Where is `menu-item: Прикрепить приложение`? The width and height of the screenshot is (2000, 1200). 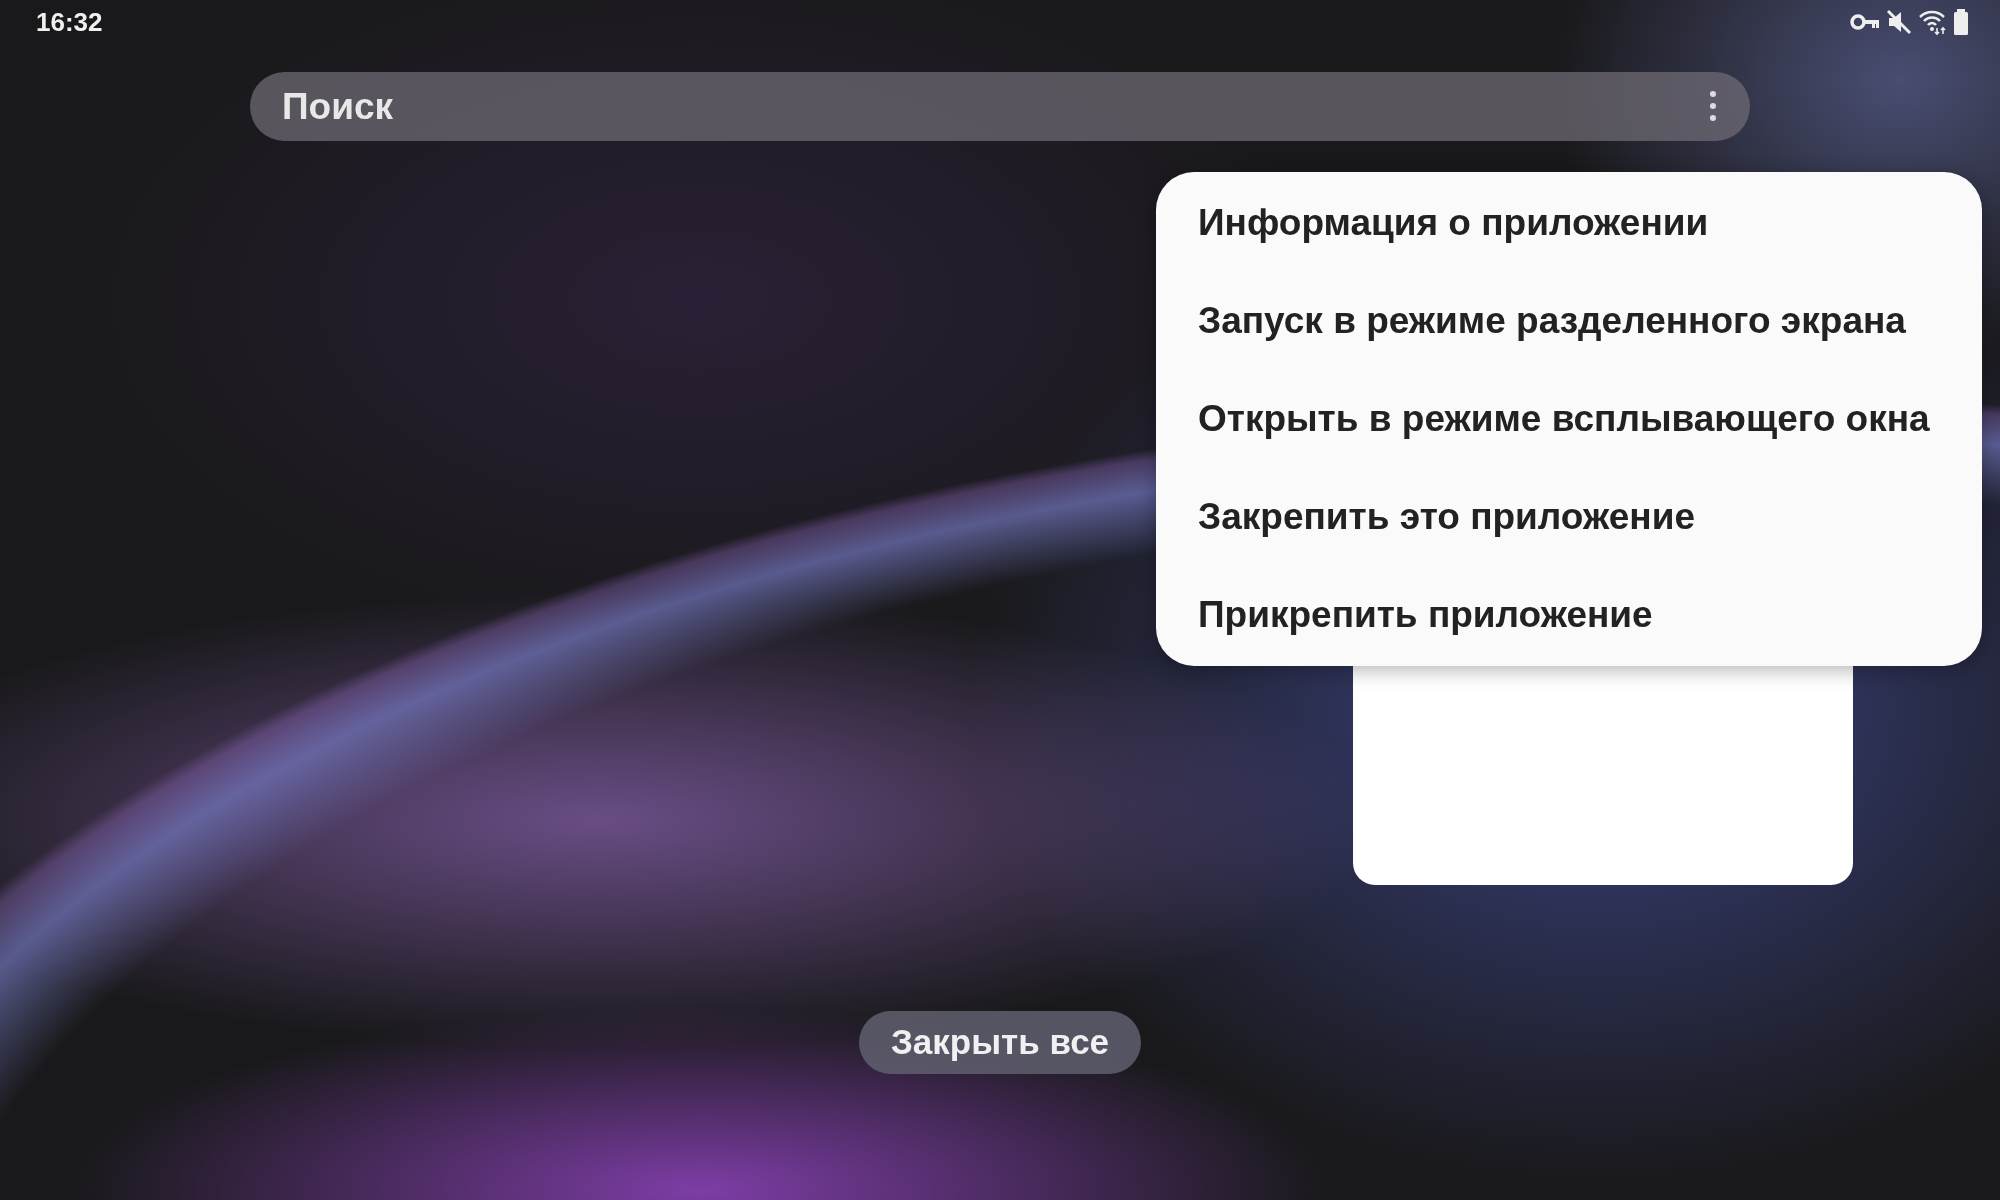 menu-item: Прикрепить приложение is located at coordinates (1569, 615).